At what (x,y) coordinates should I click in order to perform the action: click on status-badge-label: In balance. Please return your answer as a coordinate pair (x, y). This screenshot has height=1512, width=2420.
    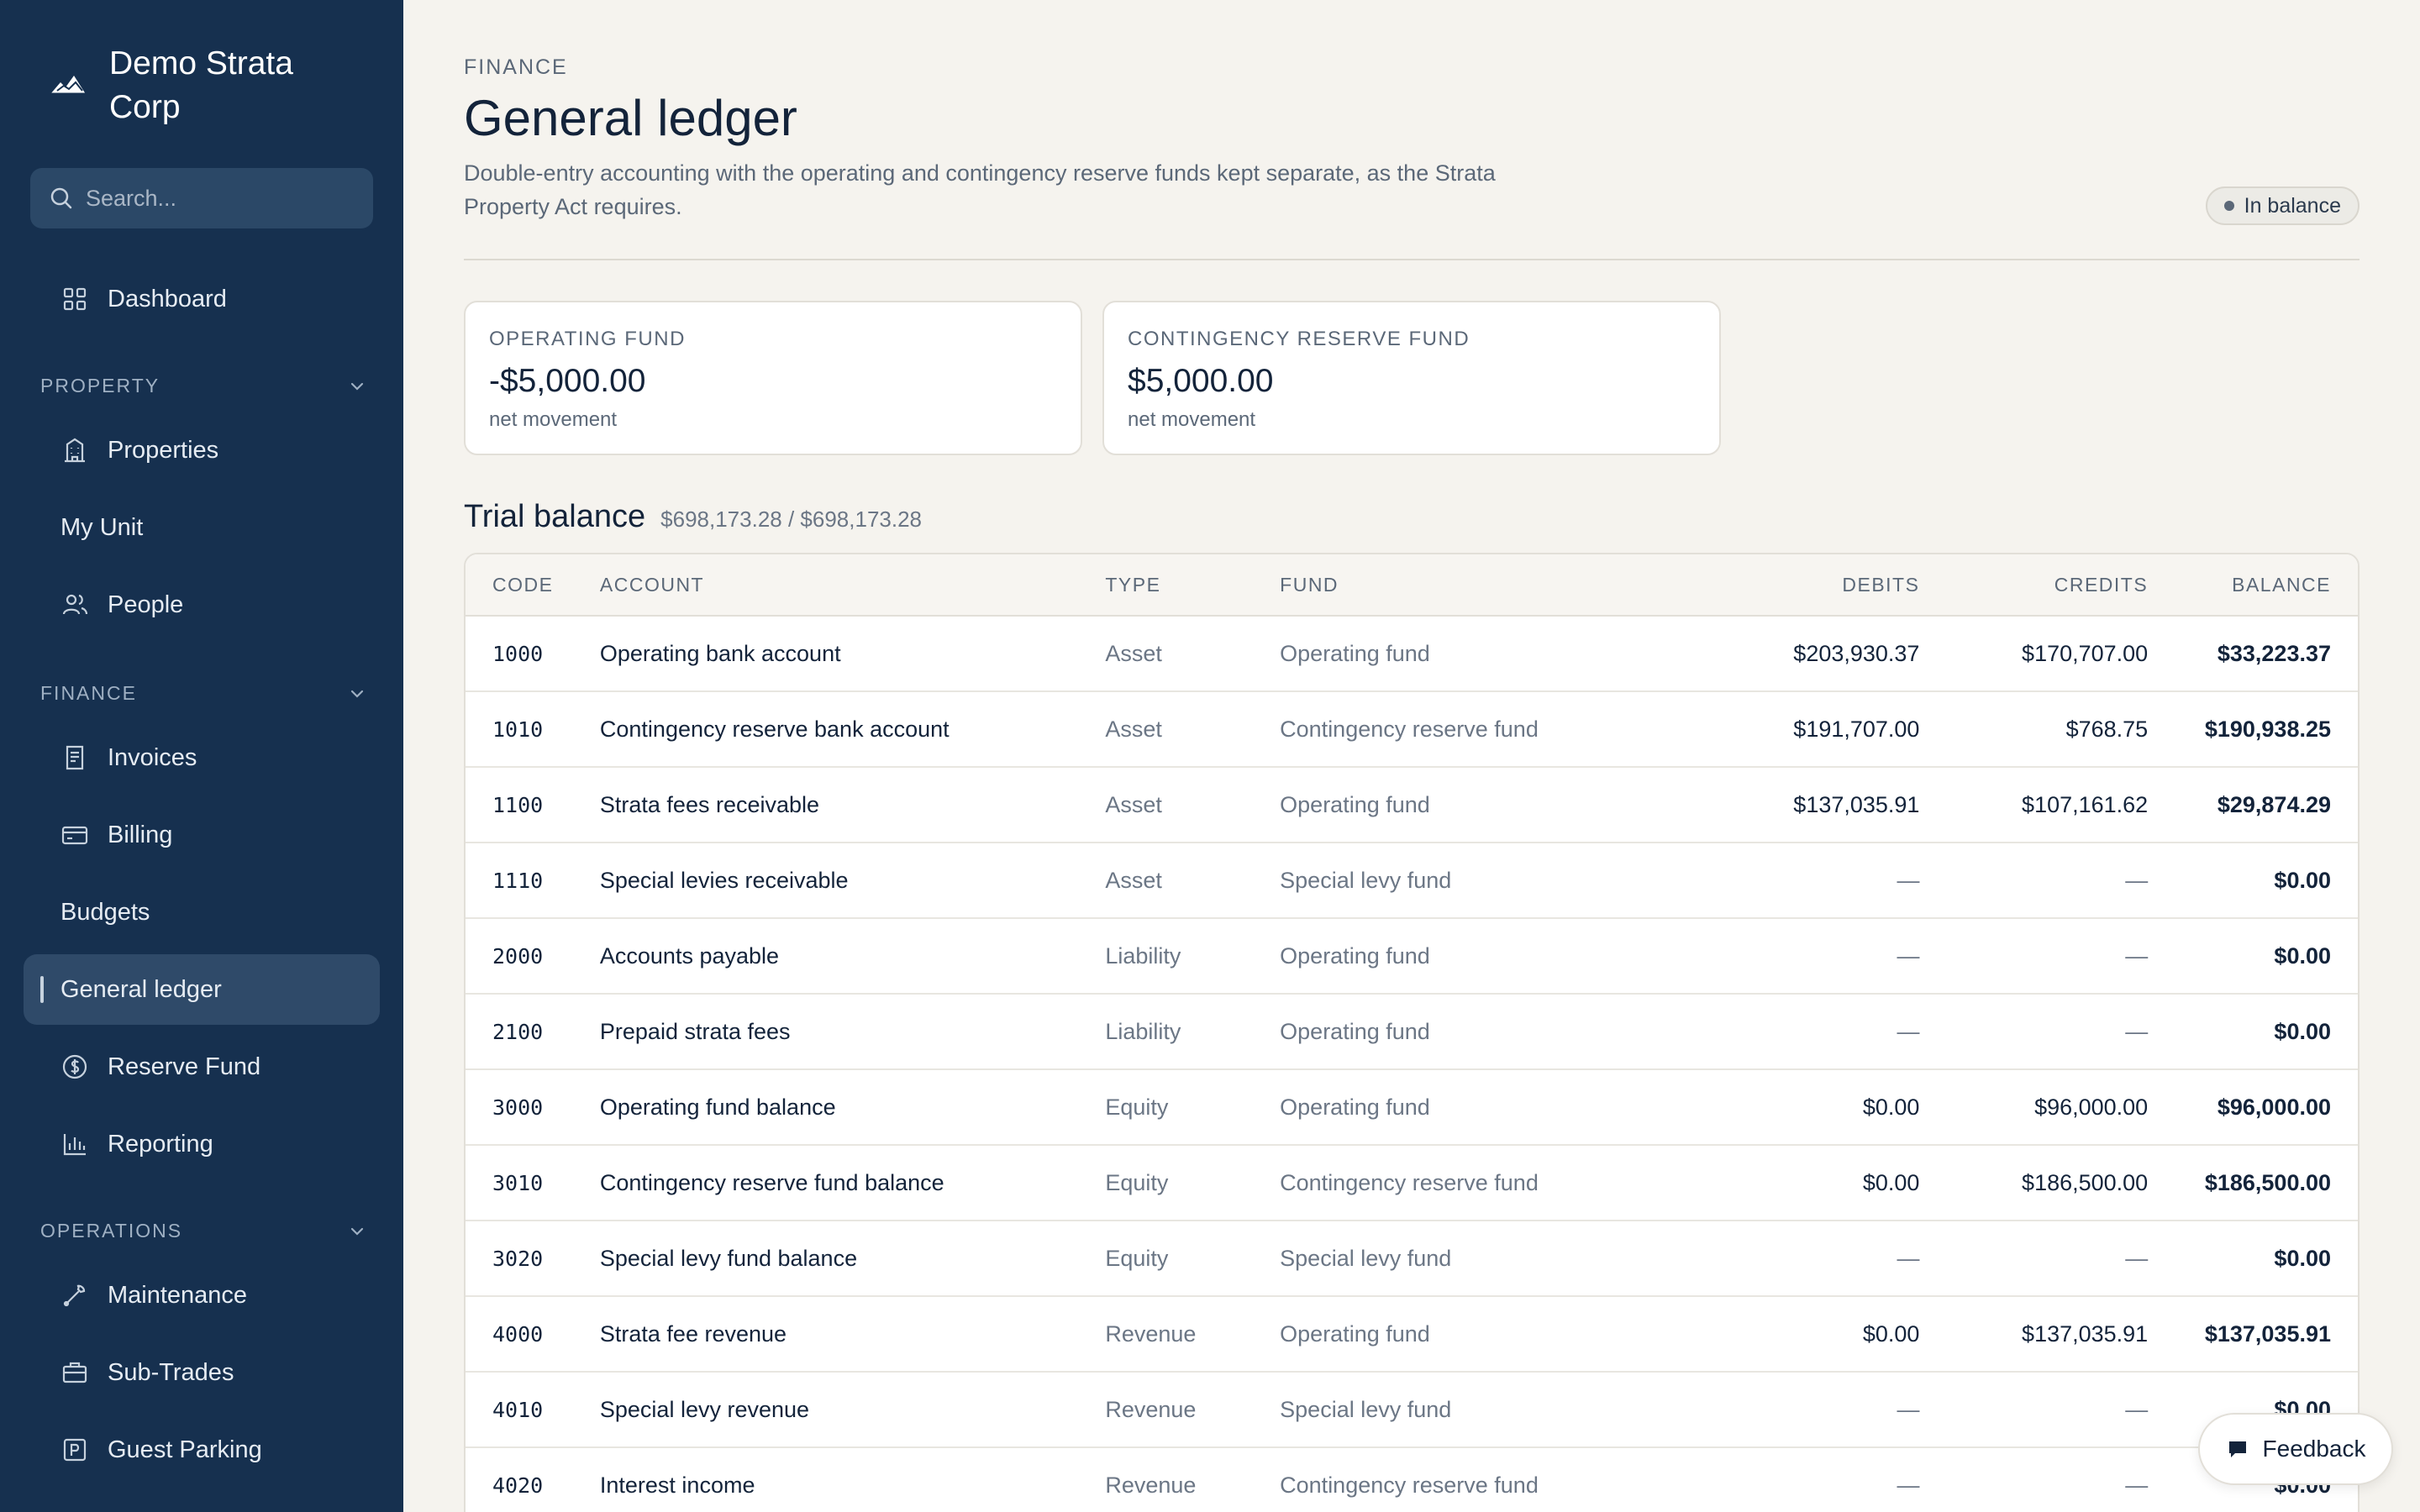
    Looking at the image, I should click on (2292, 205).